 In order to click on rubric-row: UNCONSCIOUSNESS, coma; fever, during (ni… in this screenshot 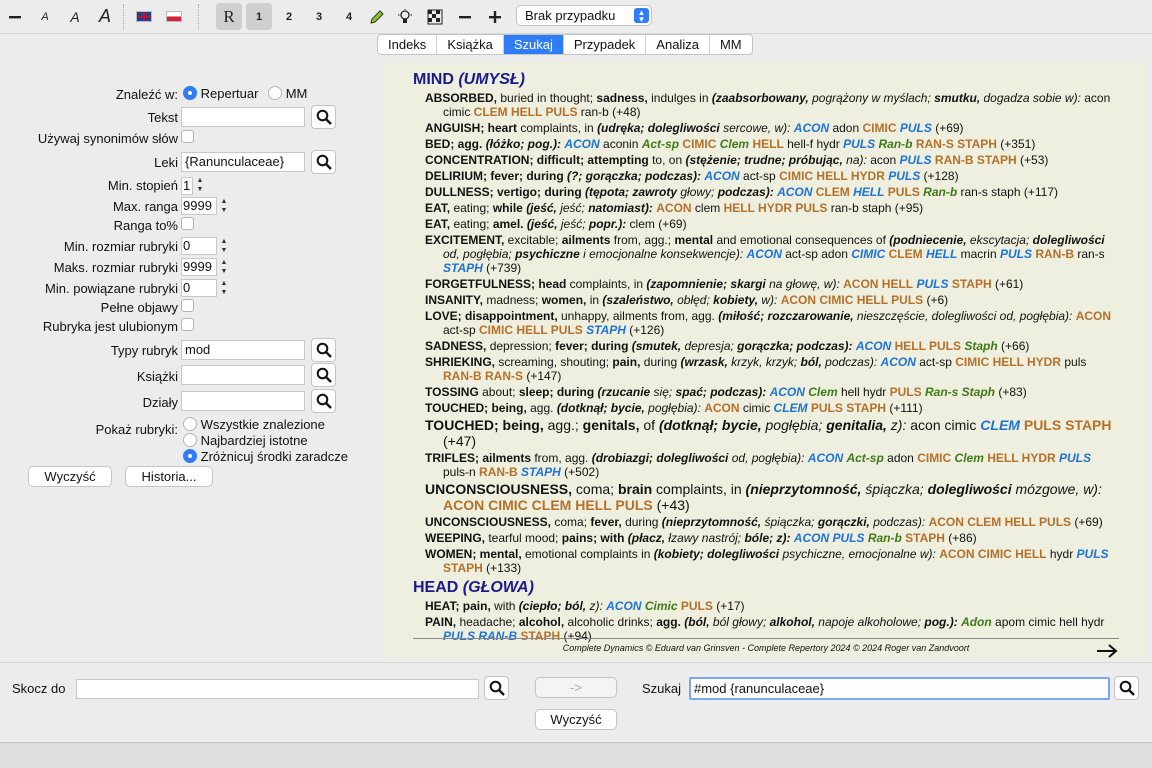, I will do `click(772, 522)`.